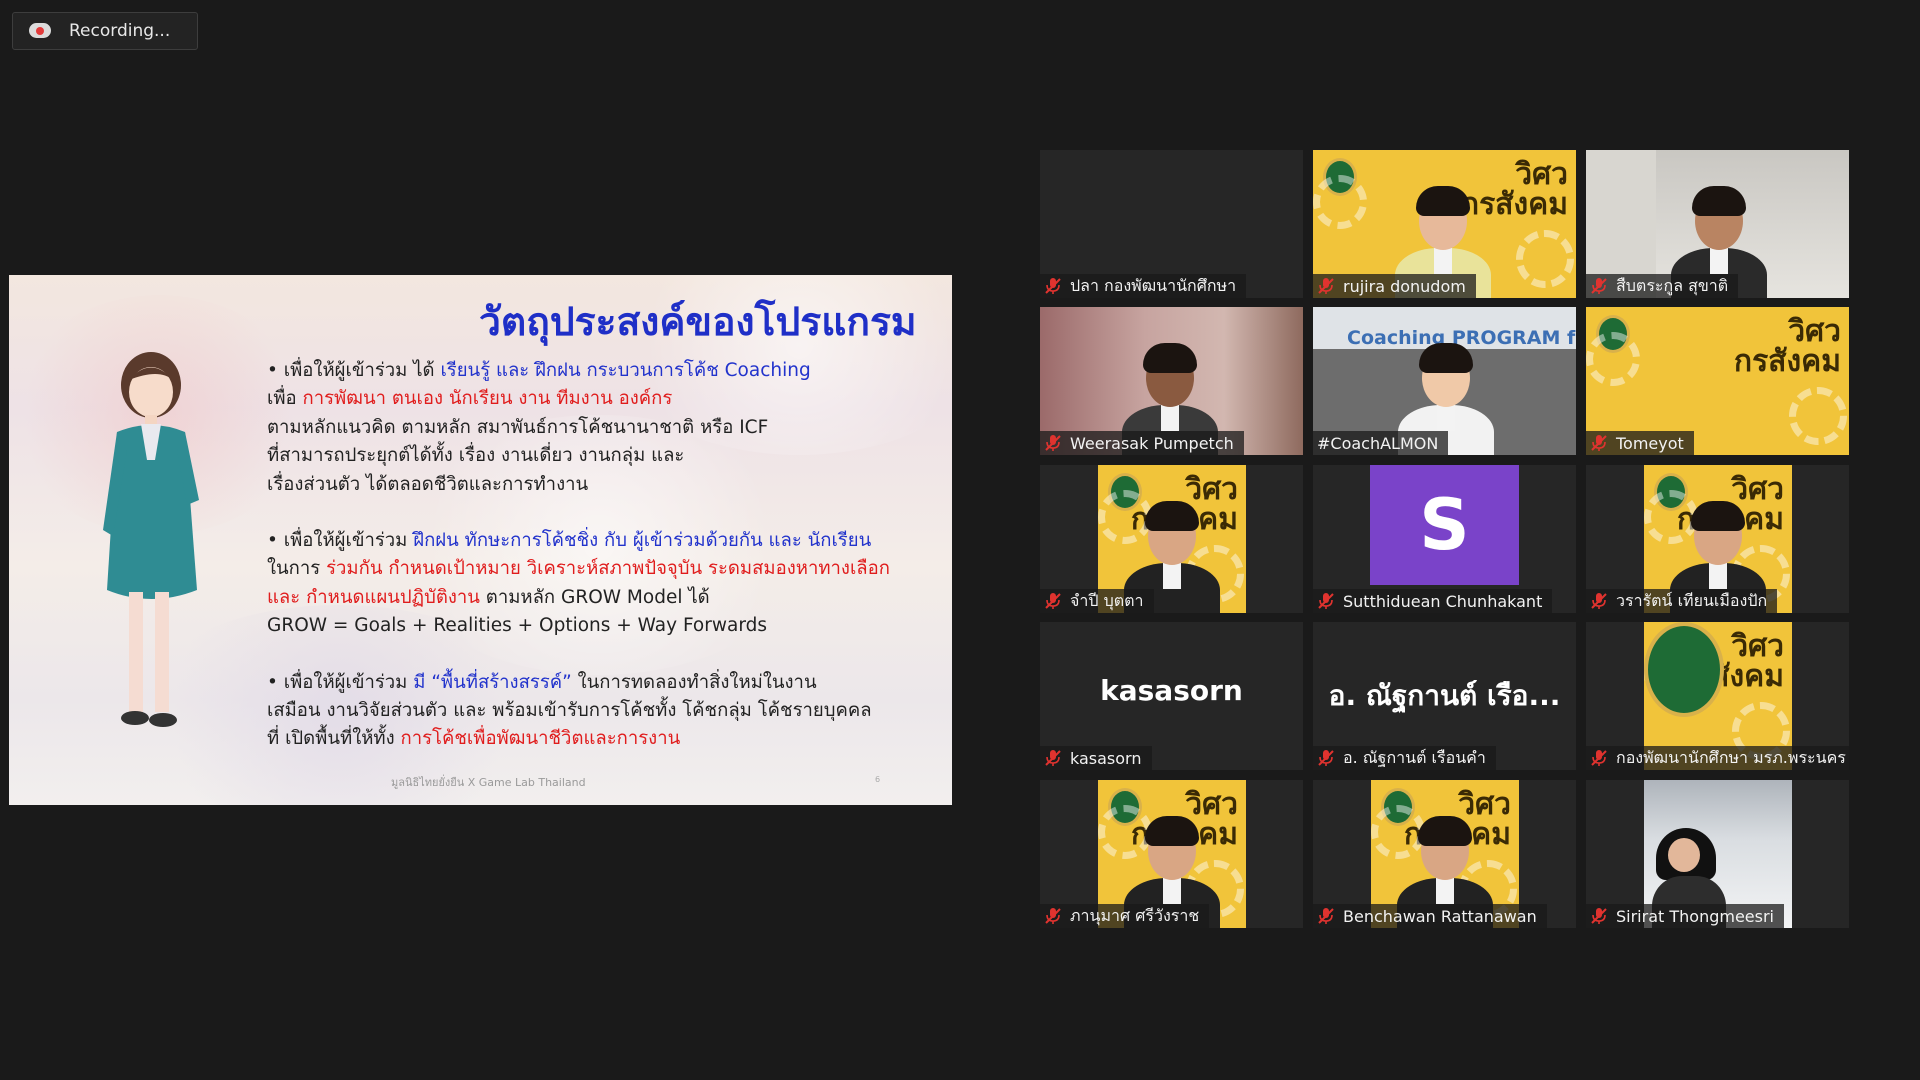  Describe the element at coordinates (1695, 916) in the screenshot. I see `participant-name: Sirirat Thongmeesri` at that location.